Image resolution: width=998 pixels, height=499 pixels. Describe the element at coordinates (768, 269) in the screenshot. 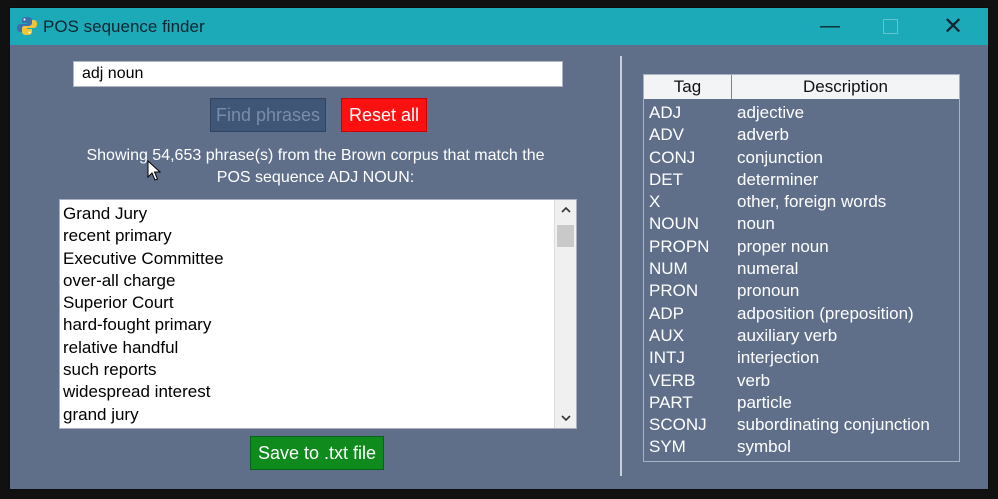

I see `description-cell: numeral` at that location.